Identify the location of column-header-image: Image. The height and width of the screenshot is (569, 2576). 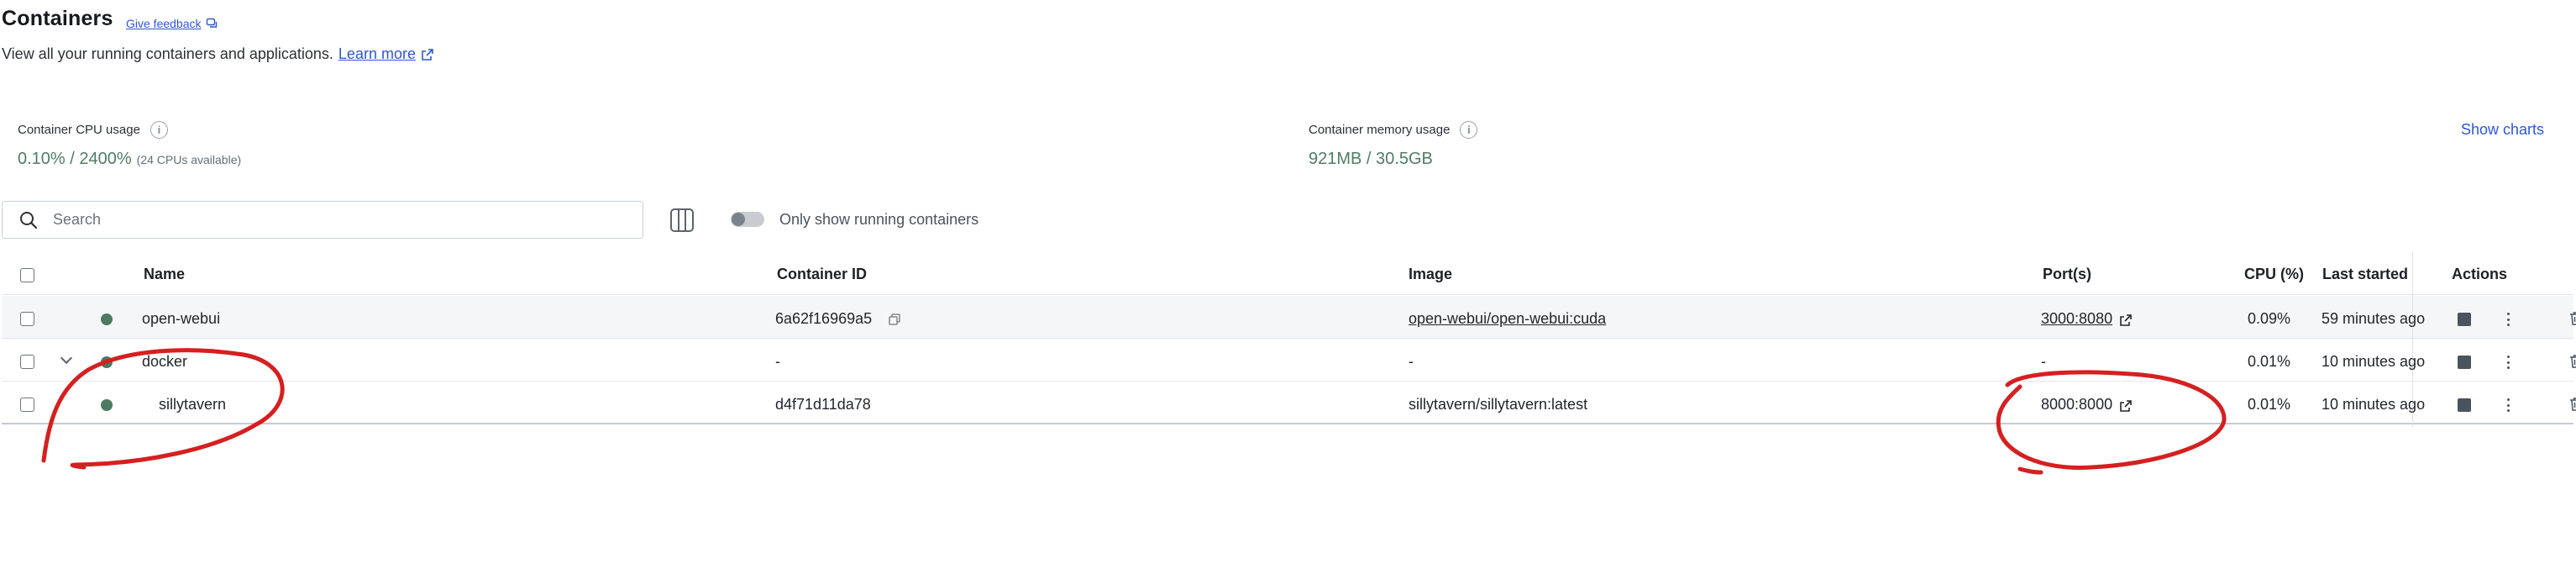
(1430, 275).